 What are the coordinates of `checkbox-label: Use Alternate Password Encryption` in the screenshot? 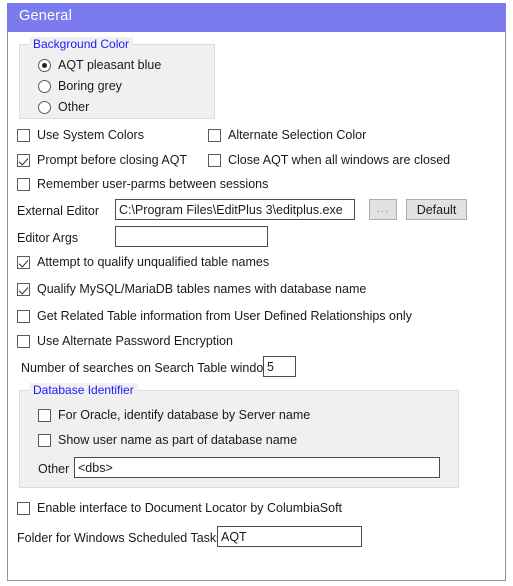 It's located at (135, 341).